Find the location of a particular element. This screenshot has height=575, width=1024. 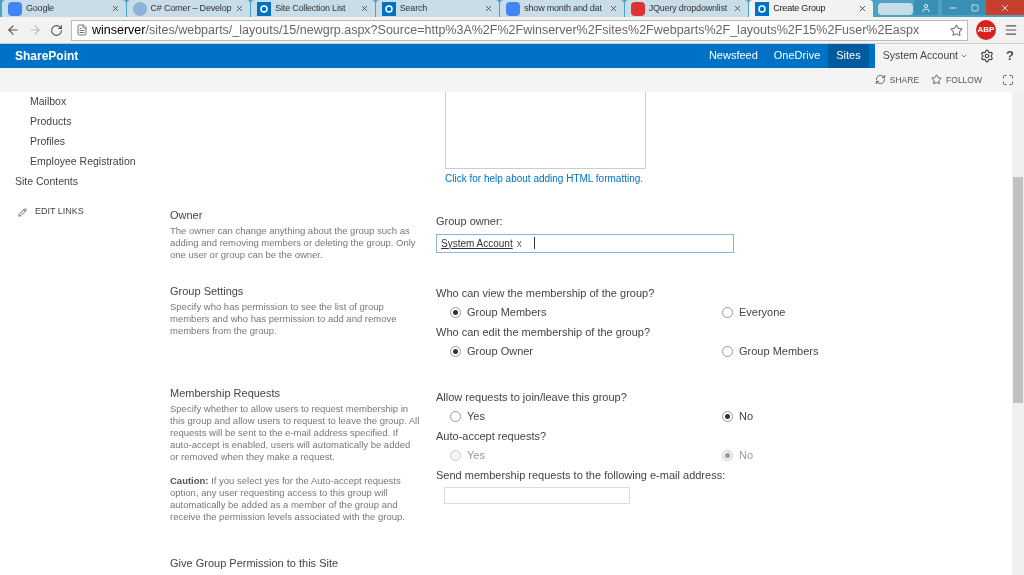

nav-item: Employee Registration is located at coordinates (92, 162).